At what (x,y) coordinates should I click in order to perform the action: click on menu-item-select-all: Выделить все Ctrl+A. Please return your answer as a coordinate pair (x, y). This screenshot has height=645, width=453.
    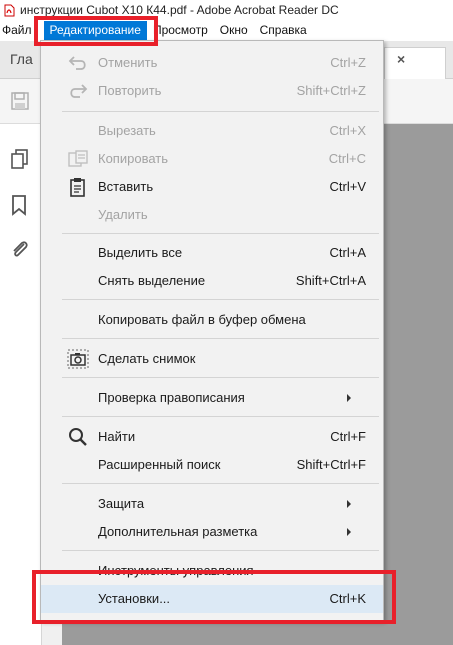
    Looking at the image, I should click on (212, 253).